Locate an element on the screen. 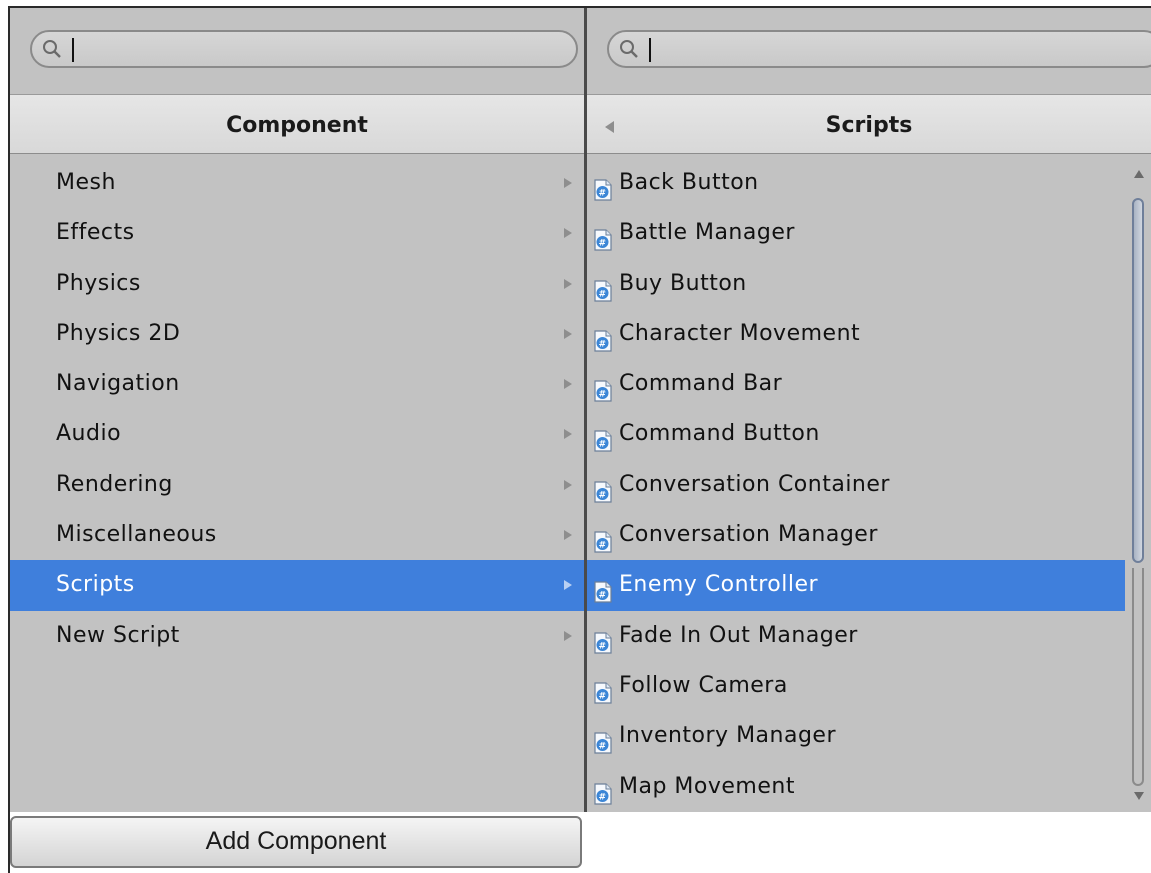 This screenshot has width=1151, height=873. script-item: # Back Button is located at coordinates (869, 183).